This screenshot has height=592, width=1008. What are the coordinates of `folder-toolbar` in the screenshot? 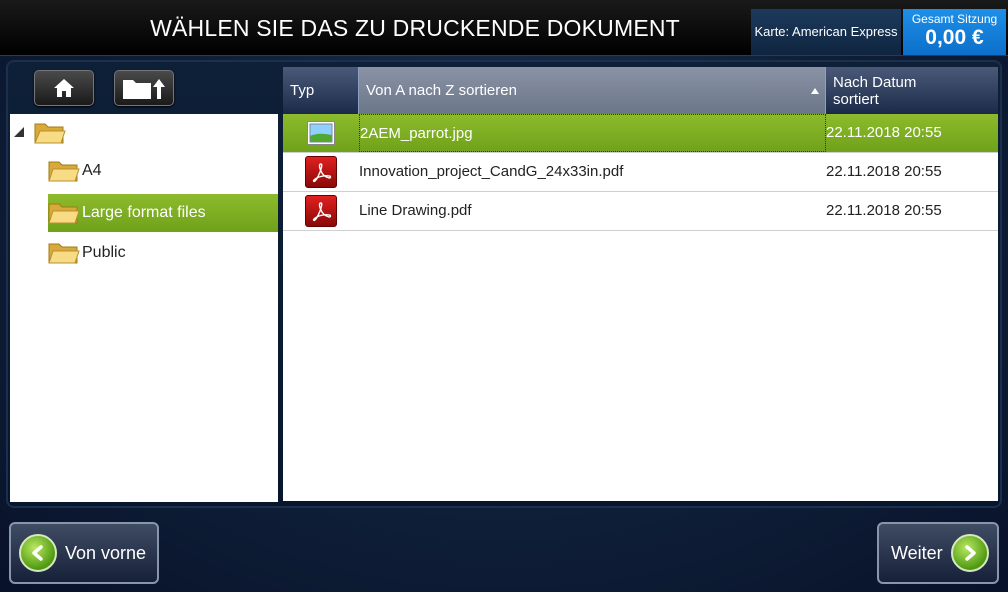 It's located at (145, 89).